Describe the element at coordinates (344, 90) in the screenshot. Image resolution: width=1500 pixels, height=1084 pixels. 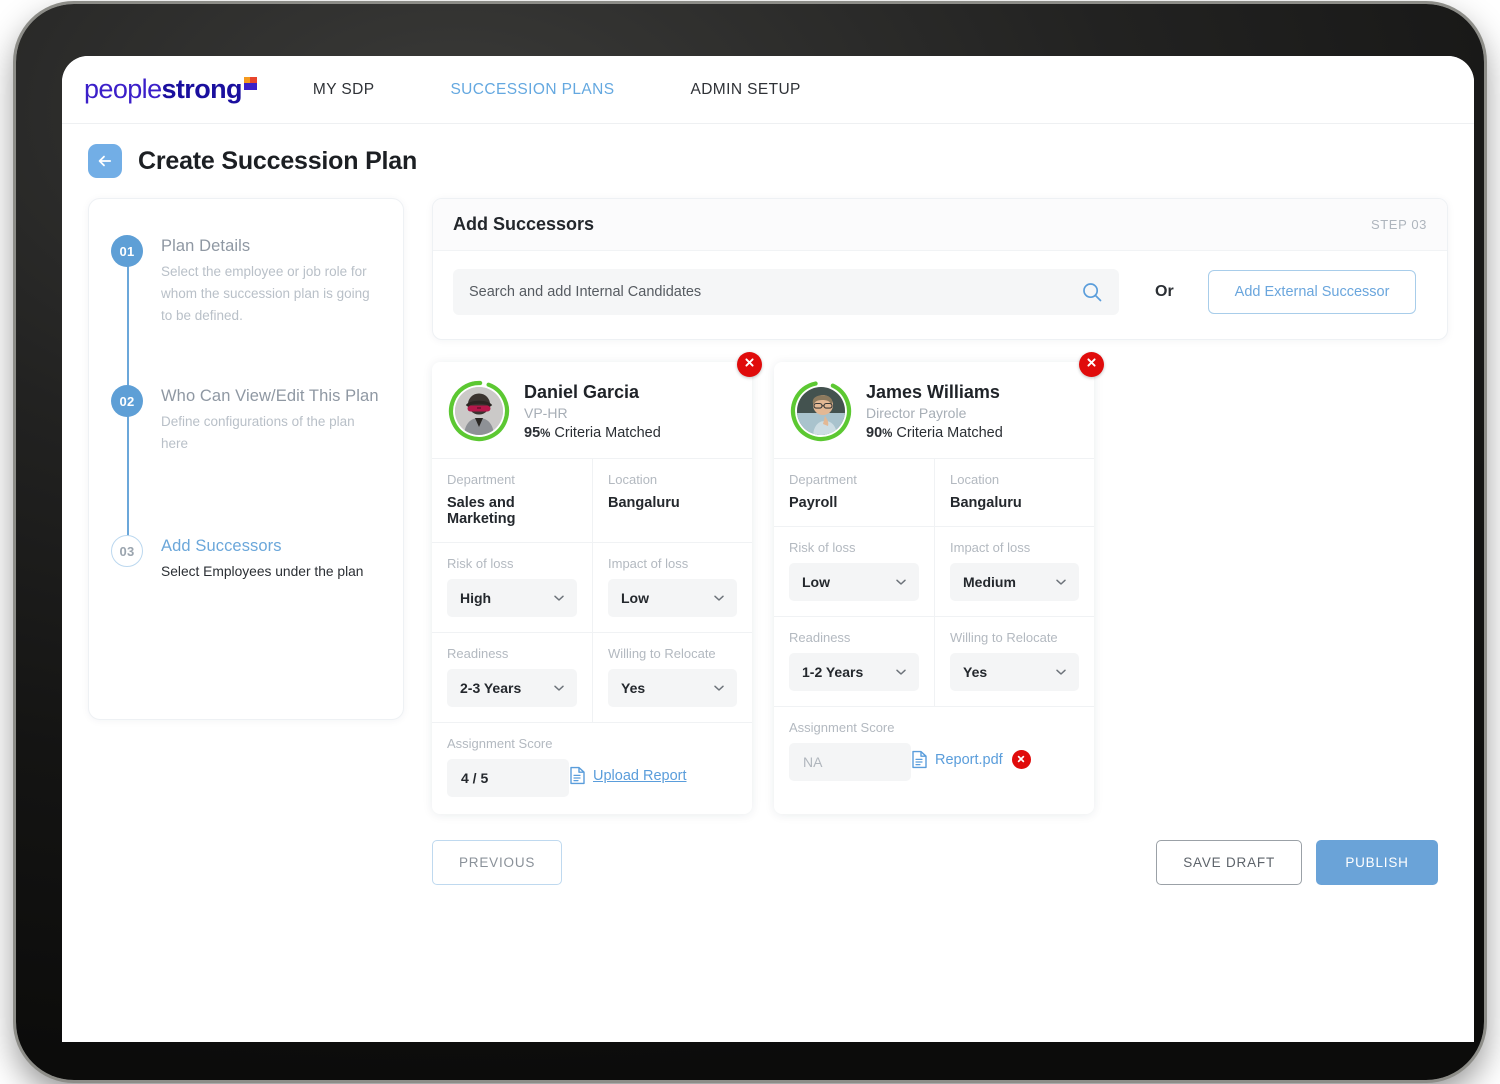
I see `nav-item-my-sdp: MY SDP` at that location.